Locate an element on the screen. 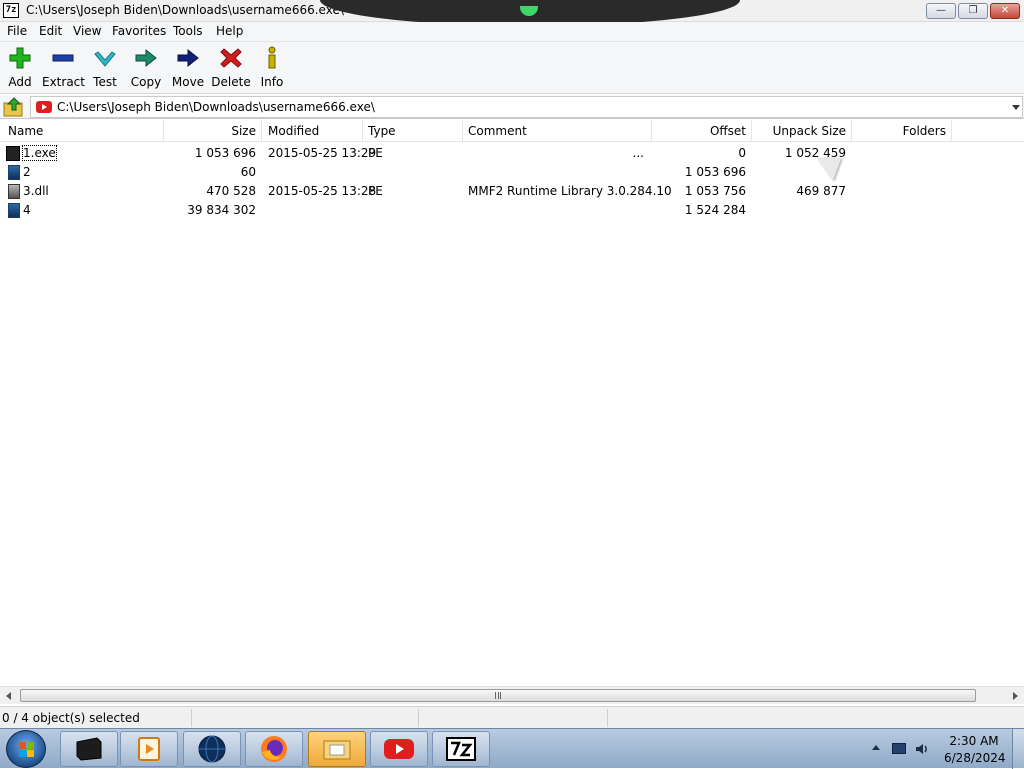 The width and height of the screenshot is (1024, 769). taskbar-app-globe is located at coordinates (212, 749).